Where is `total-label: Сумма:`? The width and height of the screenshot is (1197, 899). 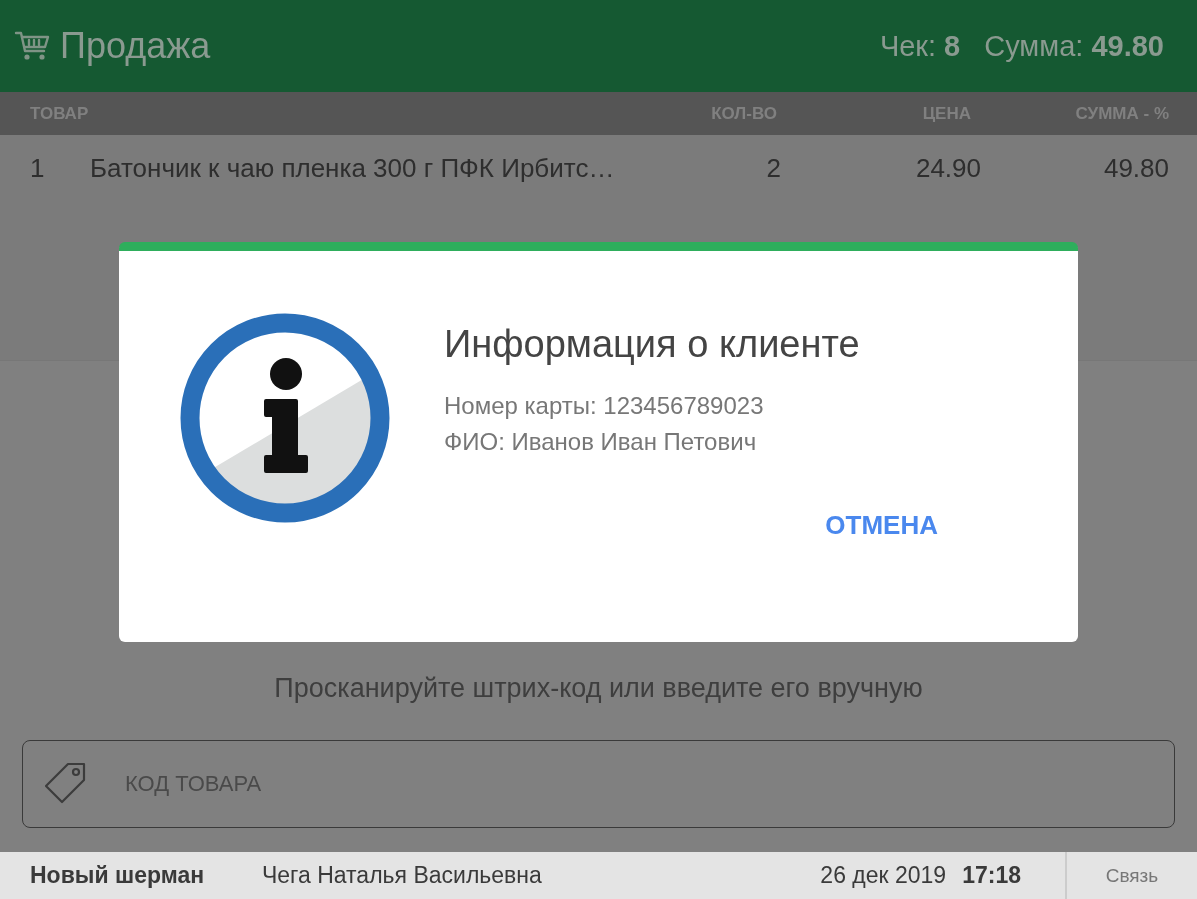
total-label: Сумма: is located at coordinates (1034, 46).